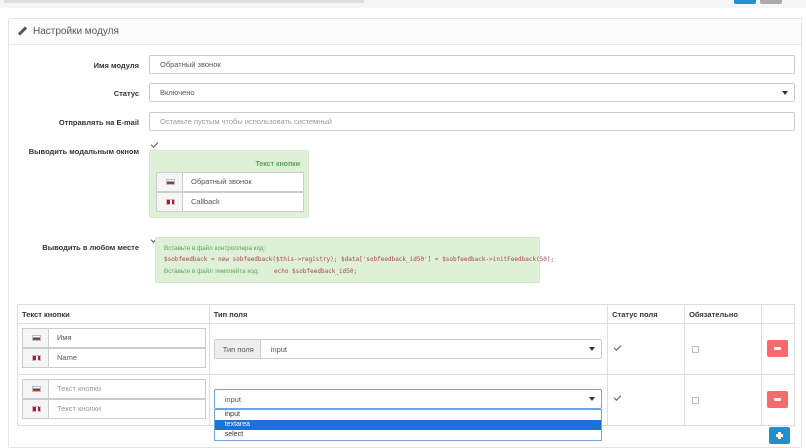 The width and height of the screenshot is (806, 448). Describe the element at coordinates (778, 314) in the screenshot. I see `header-actions` at that location.